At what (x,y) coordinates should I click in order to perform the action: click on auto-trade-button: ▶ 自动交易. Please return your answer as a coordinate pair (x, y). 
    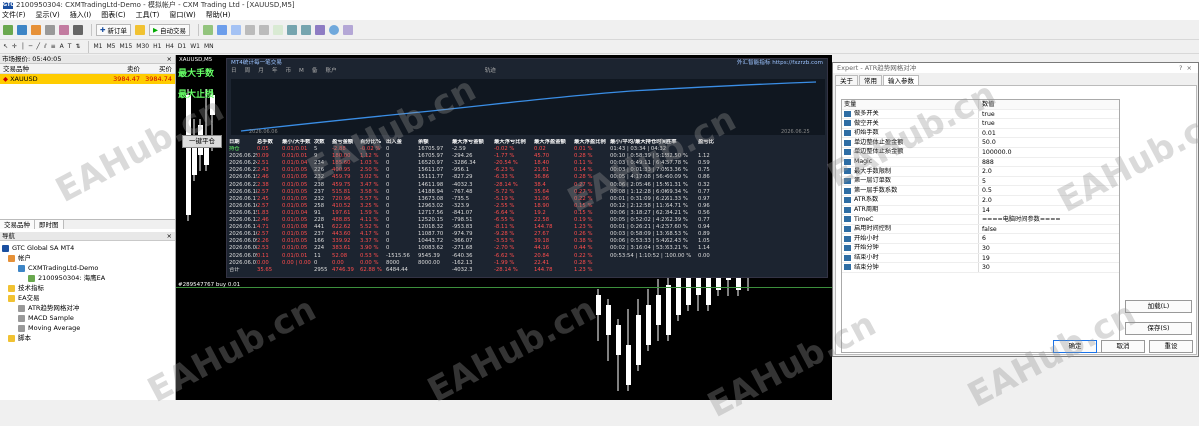
    Looking at the image, I should click on (169, 29).